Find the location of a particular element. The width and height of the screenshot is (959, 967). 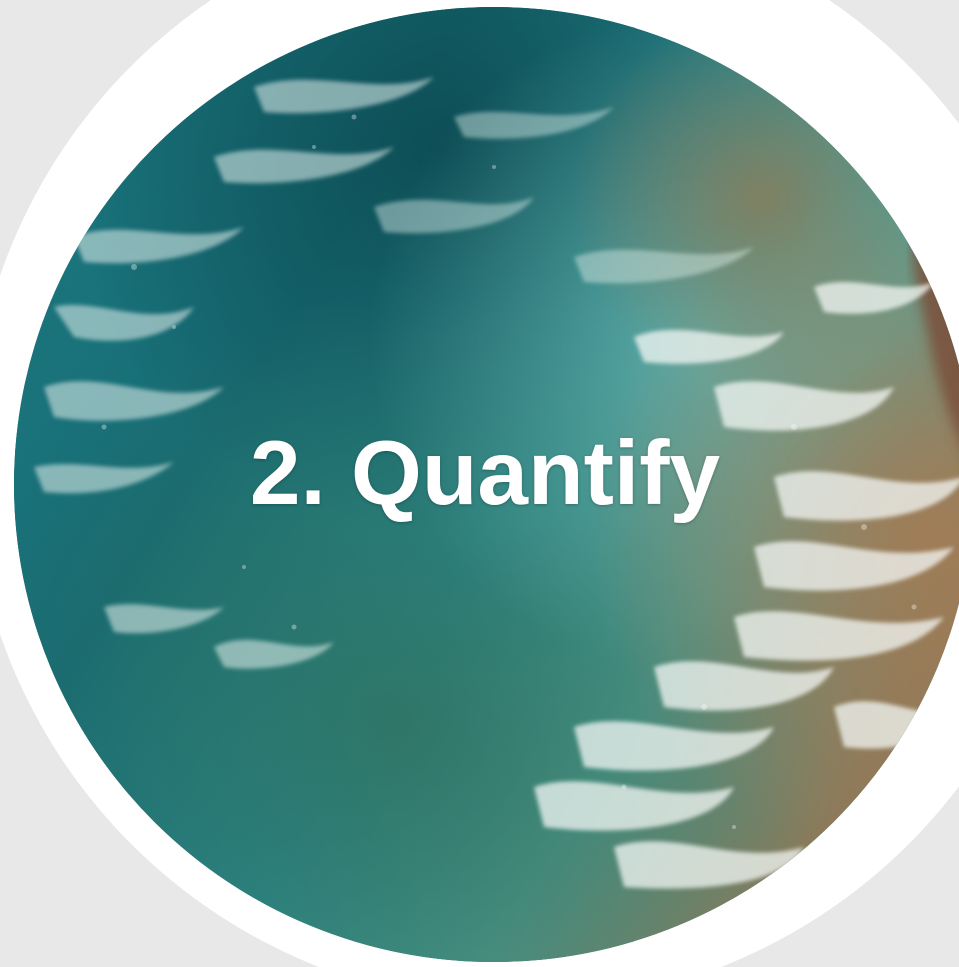

step-title: 2. Quantify is located at coordinates (485, 473).